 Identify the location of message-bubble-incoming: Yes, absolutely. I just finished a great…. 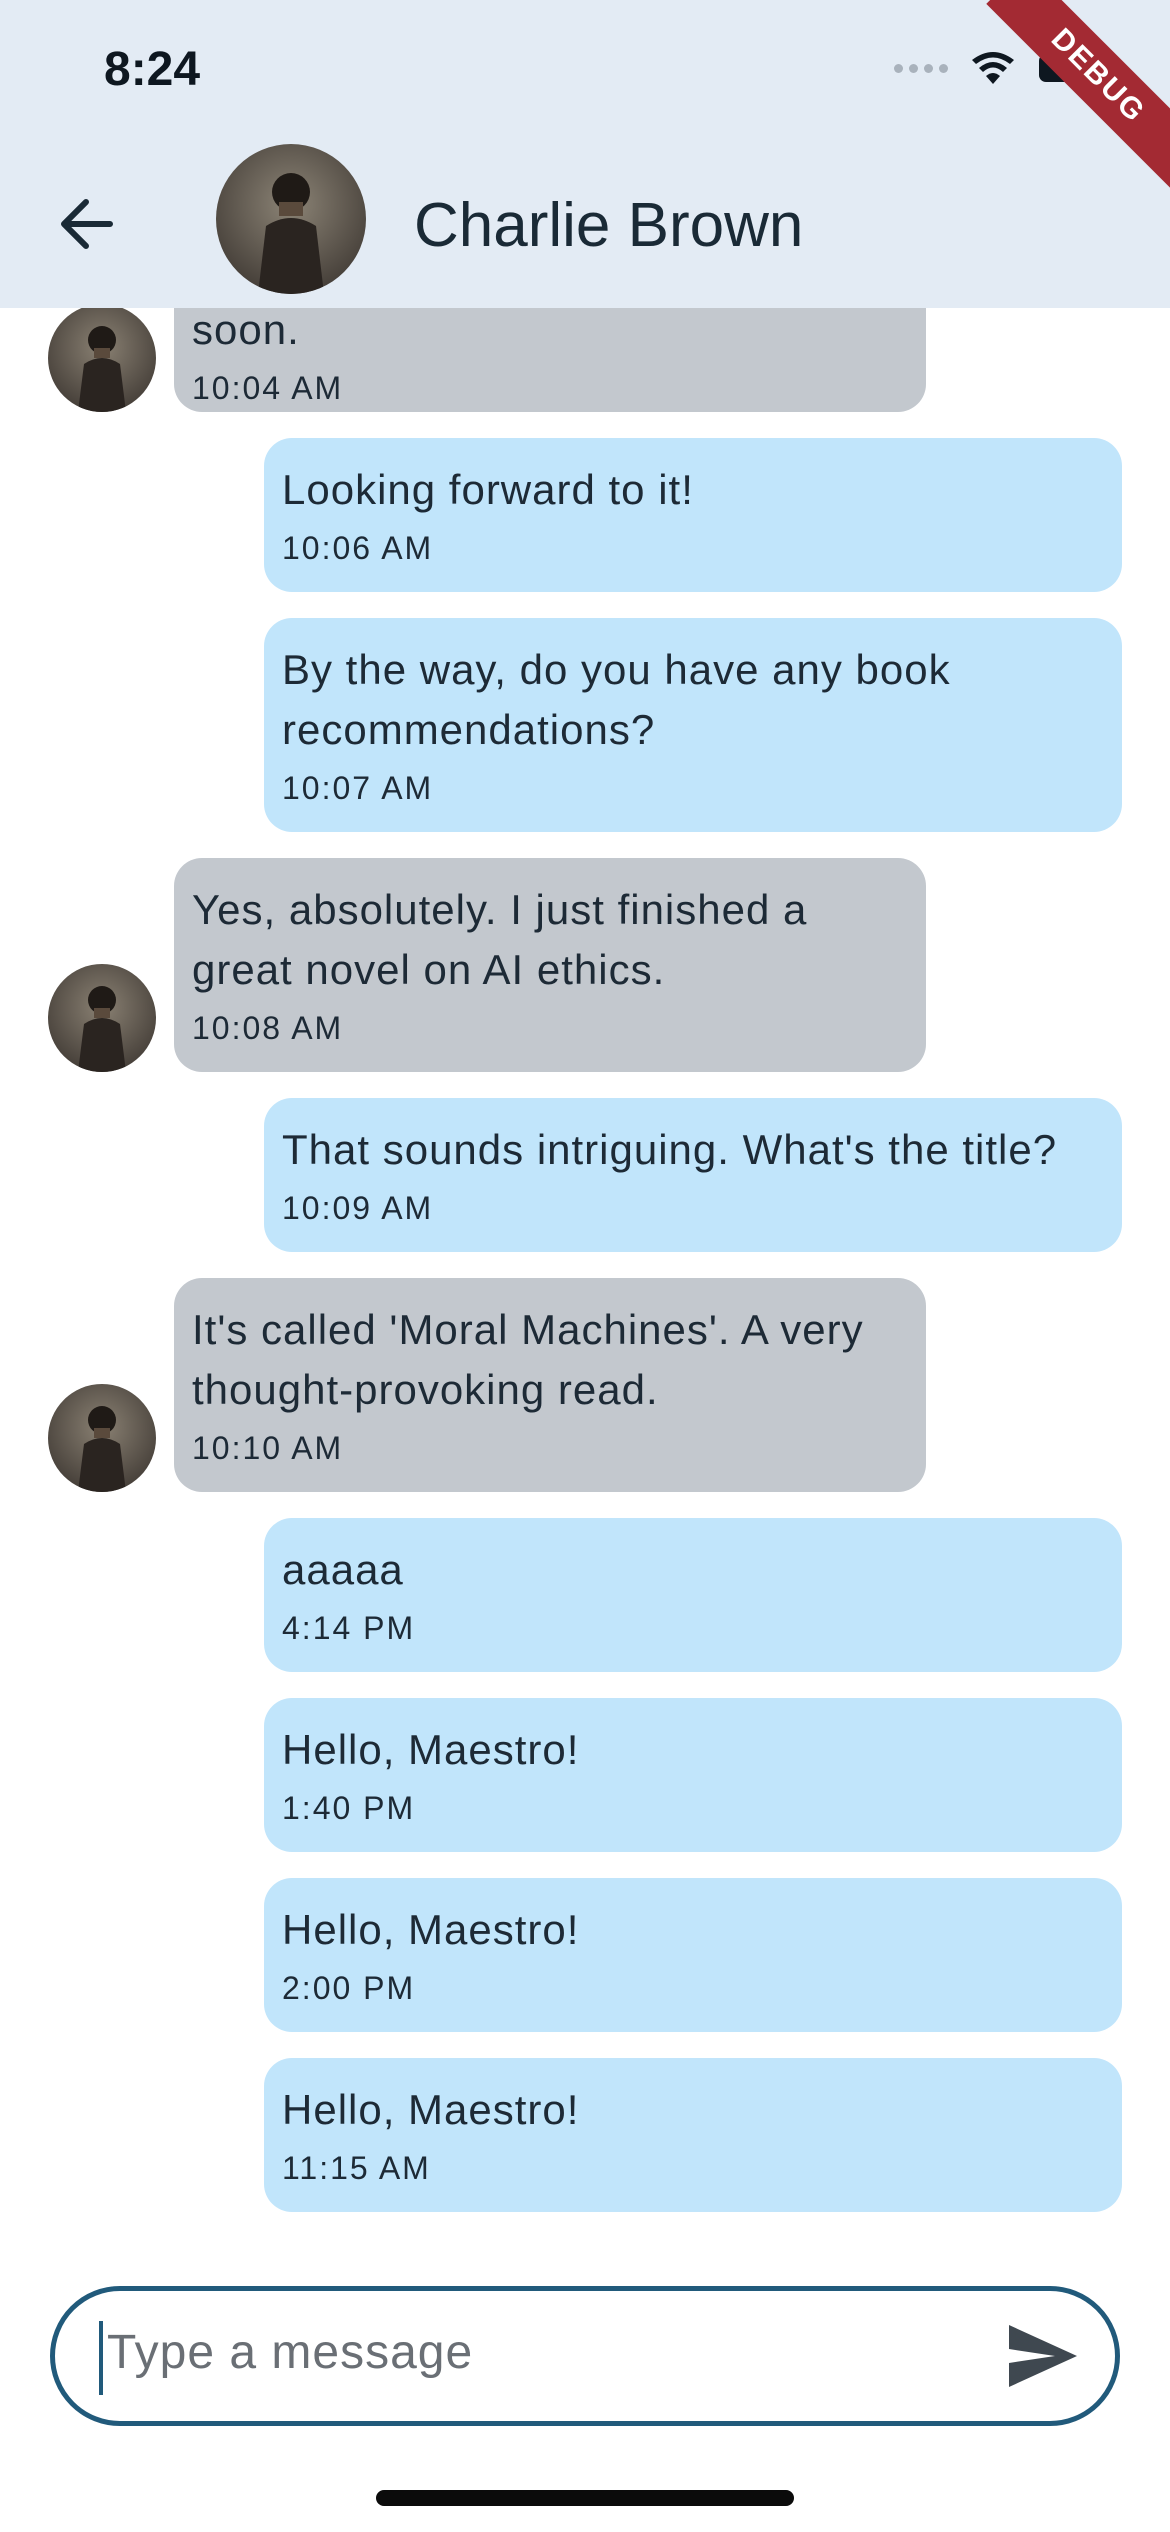
(550, 965).